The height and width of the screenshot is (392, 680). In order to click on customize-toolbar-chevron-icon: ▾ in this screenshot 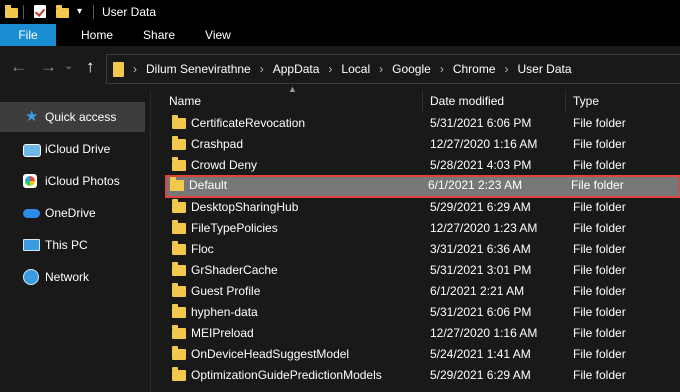, I will do `click(79, 12)`.